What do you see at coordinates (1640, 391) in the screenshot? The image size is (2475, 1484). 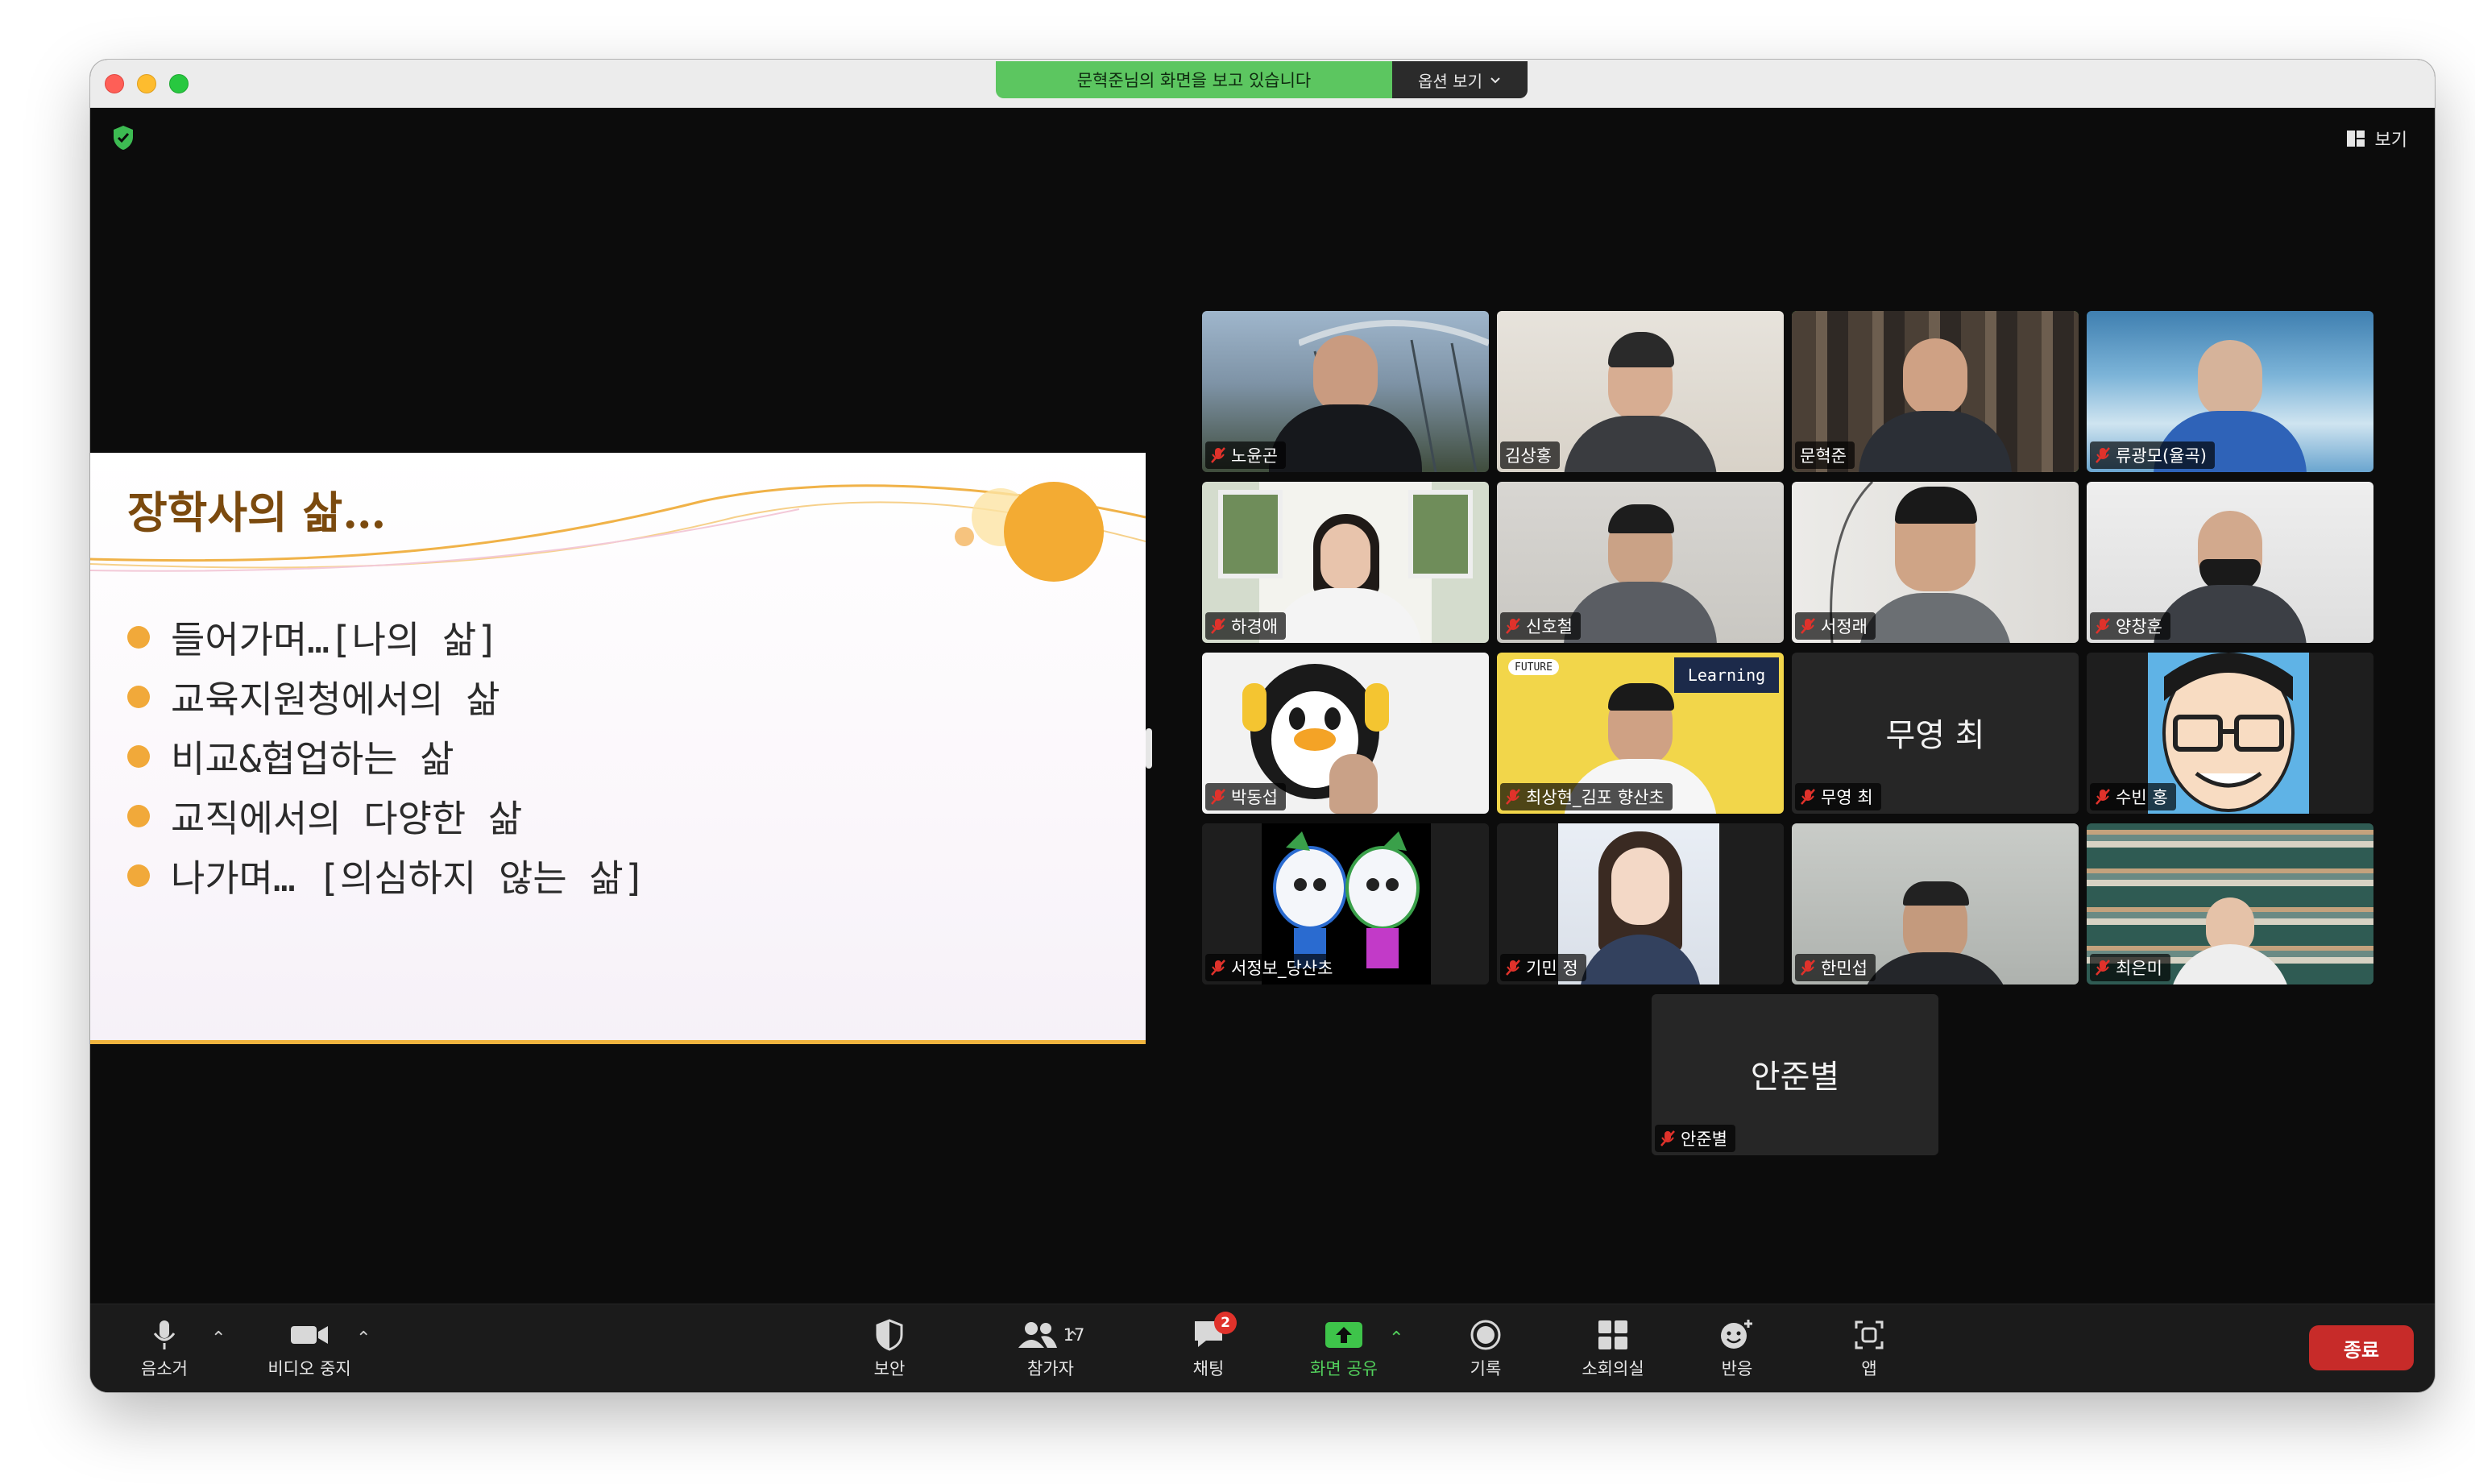 I see `participant-tile: 김상홍` at bounding box center [1640, 391].